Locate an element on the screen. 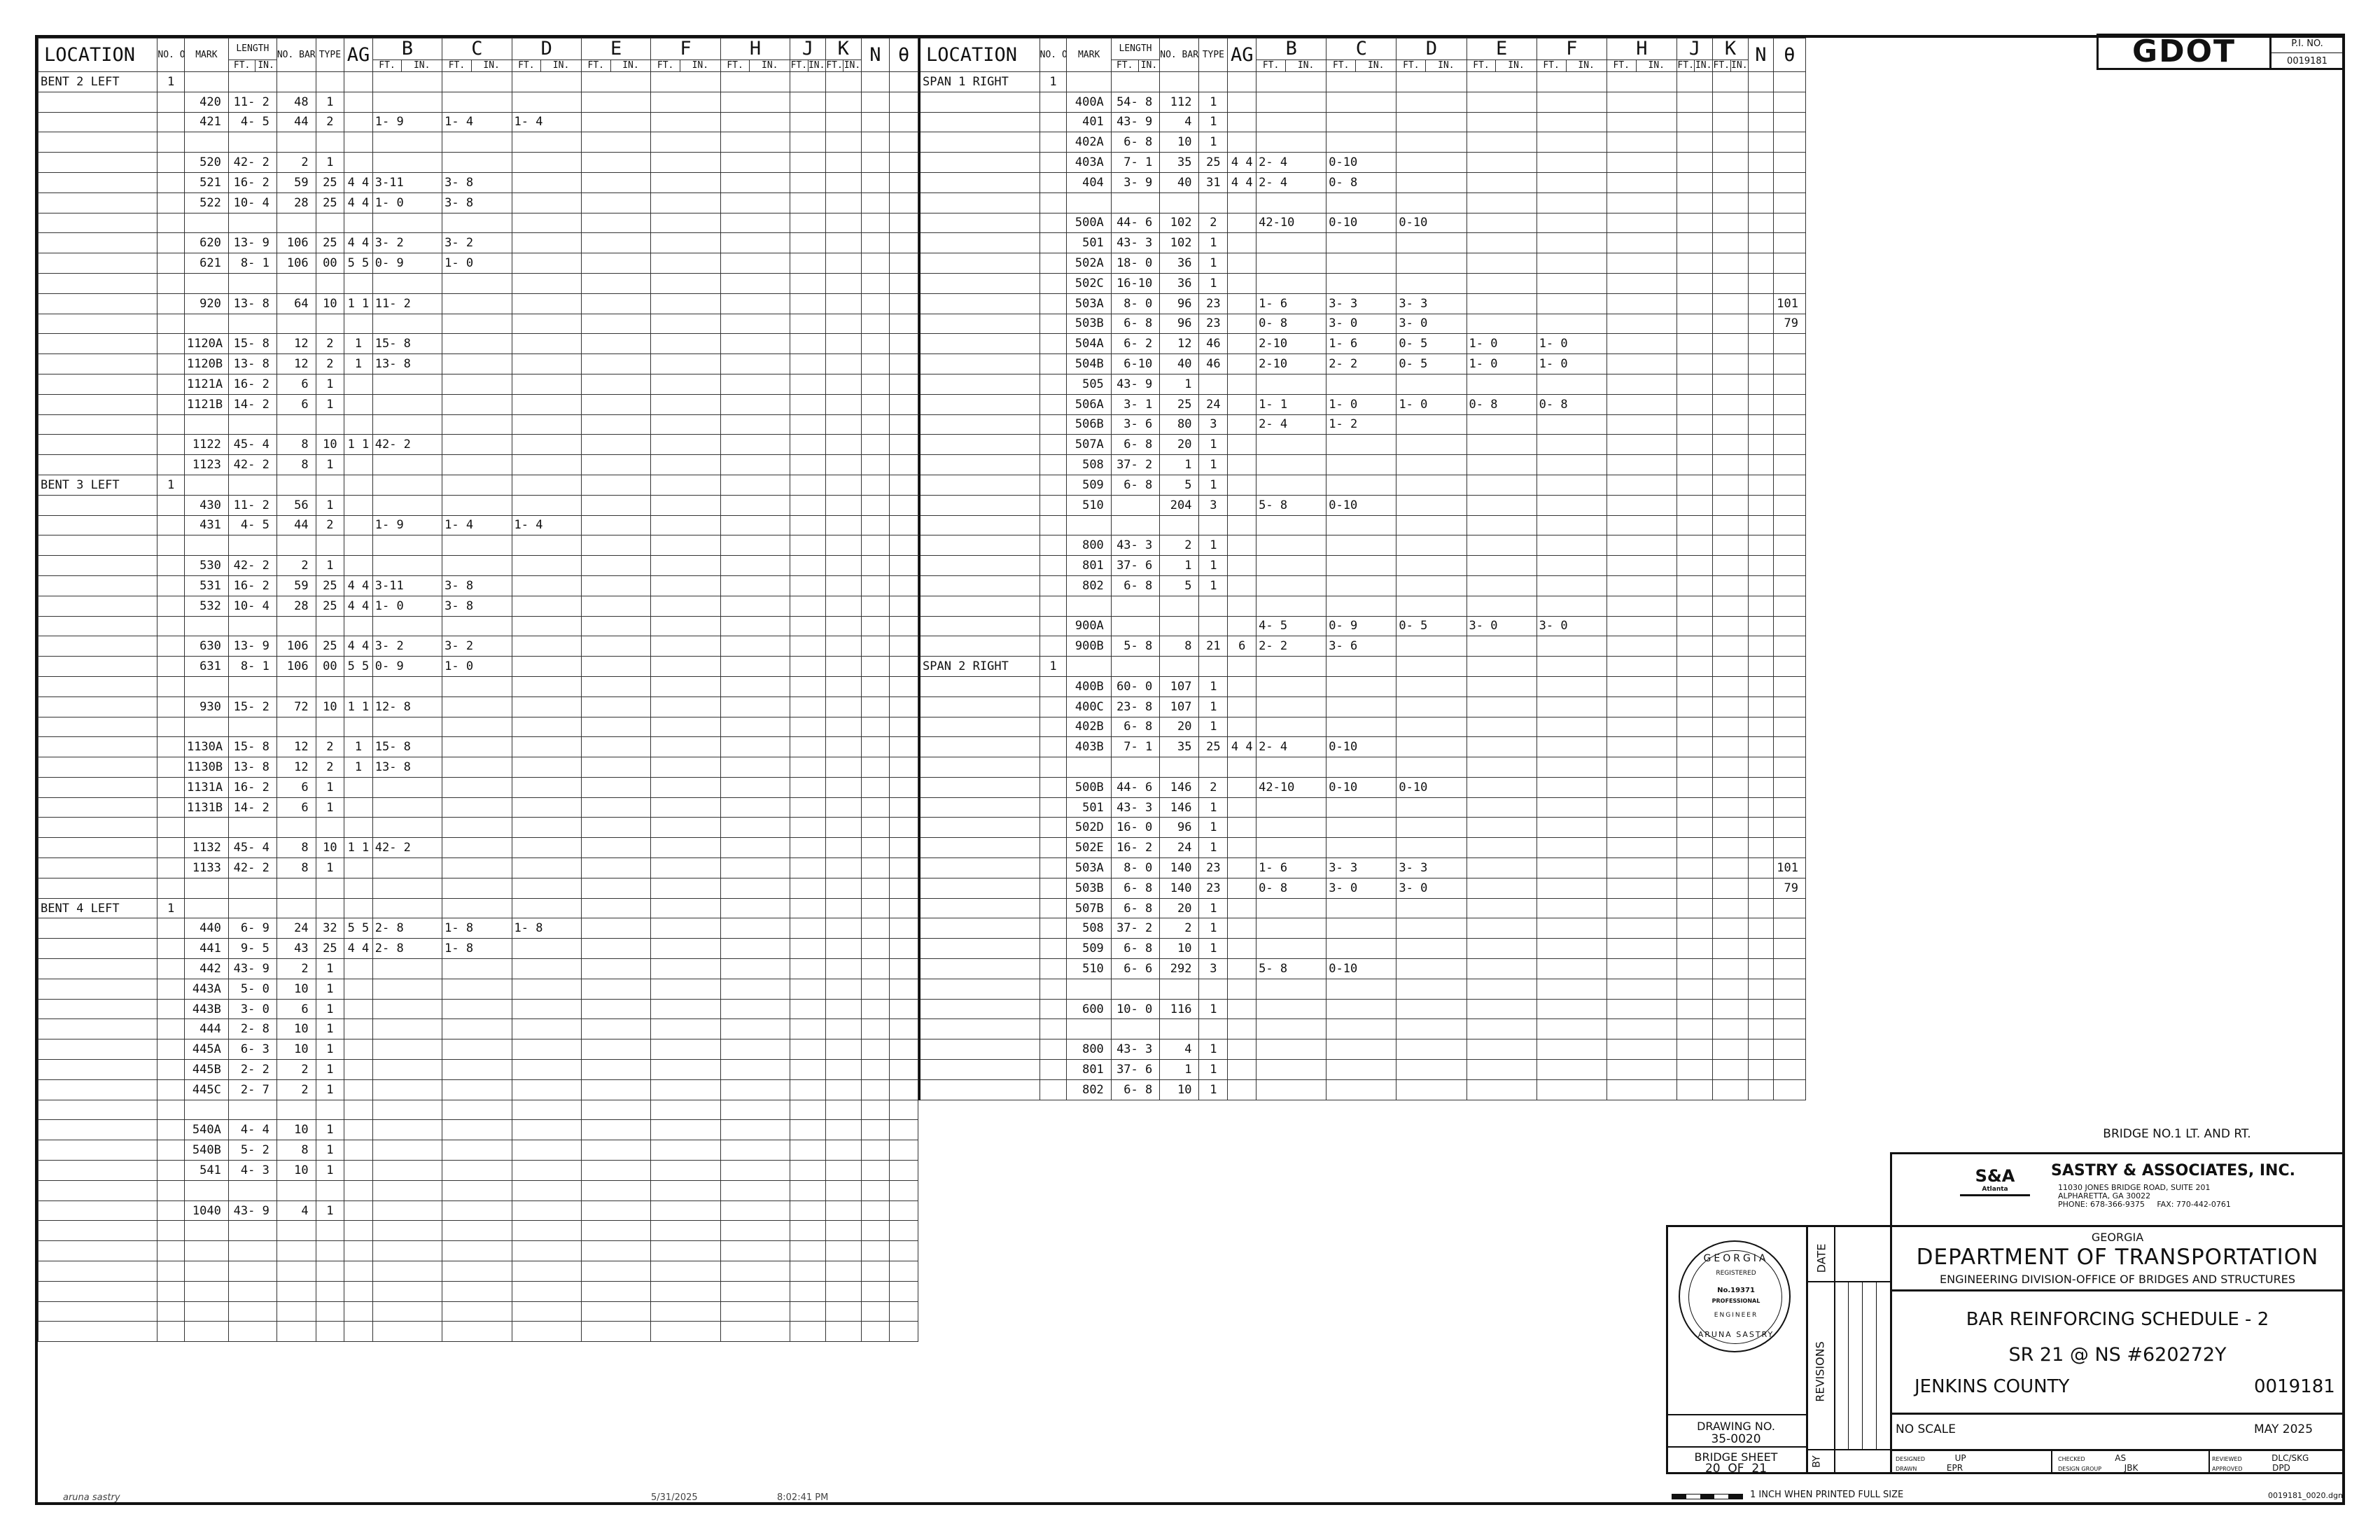  table-cell: 6- 8 is located at coordinates (1135, 888).